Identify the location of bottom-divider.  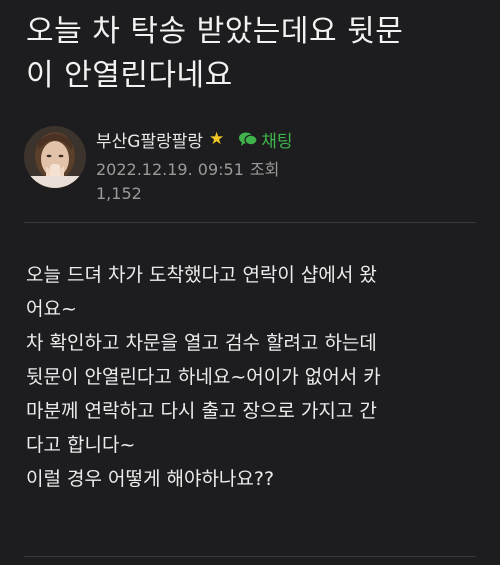
(250, 556).